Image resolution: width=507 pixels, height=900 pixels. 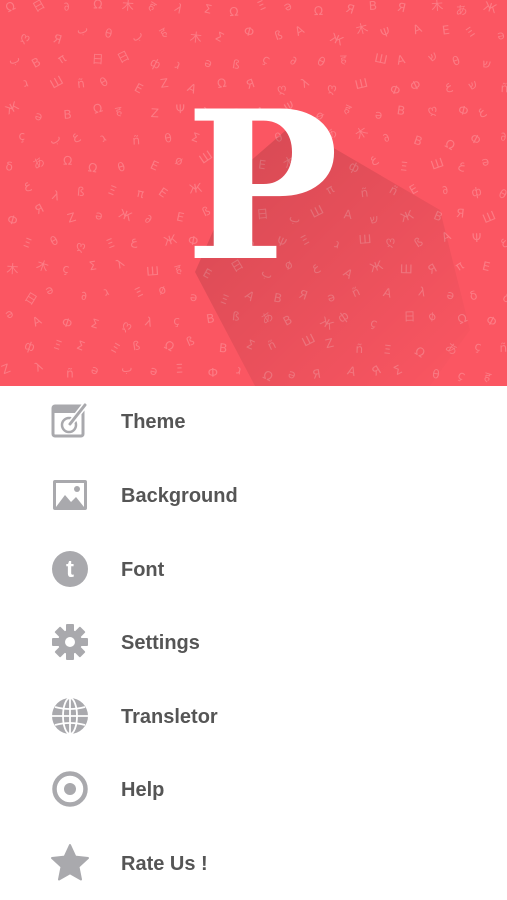 I want to click on menu-item-label: Transletor, so click(x=169, y=717).